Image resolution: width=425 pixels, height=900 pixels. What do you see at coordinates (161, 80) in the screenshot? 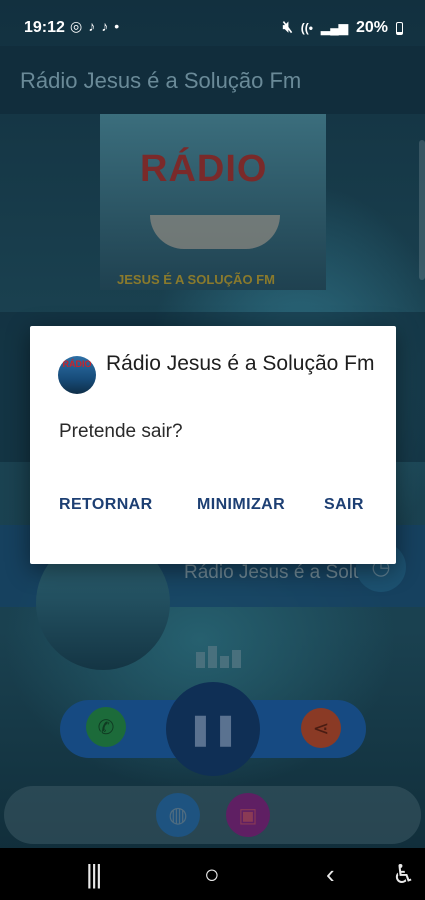
I see `app-title: Rádio Jesus é a Solução Fm` at bounding box center [161, 80].